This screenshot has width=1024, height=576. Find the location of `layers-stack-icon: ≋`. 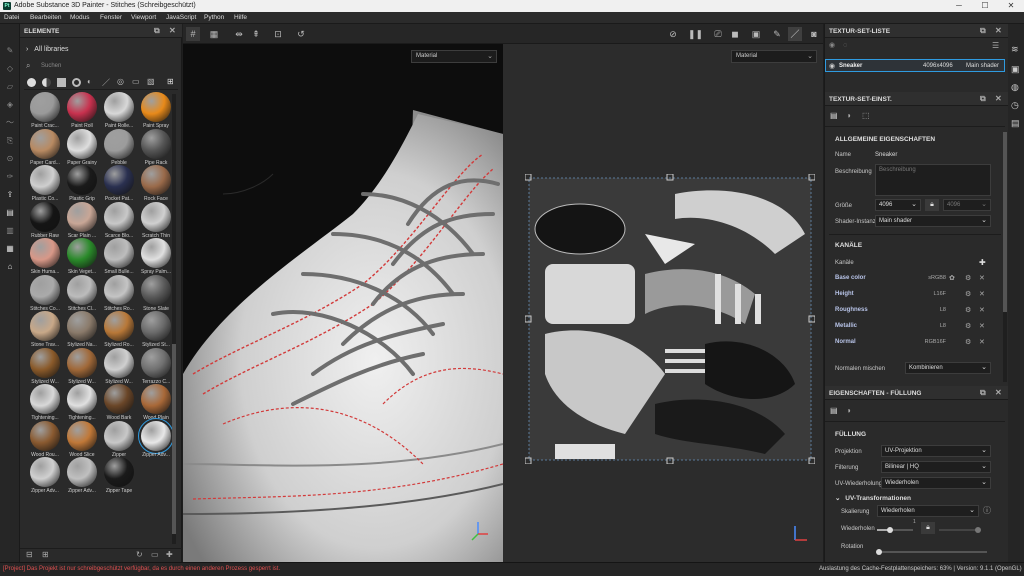

layers-stack-icon: ≋ is located at coordinates (1015, 49).